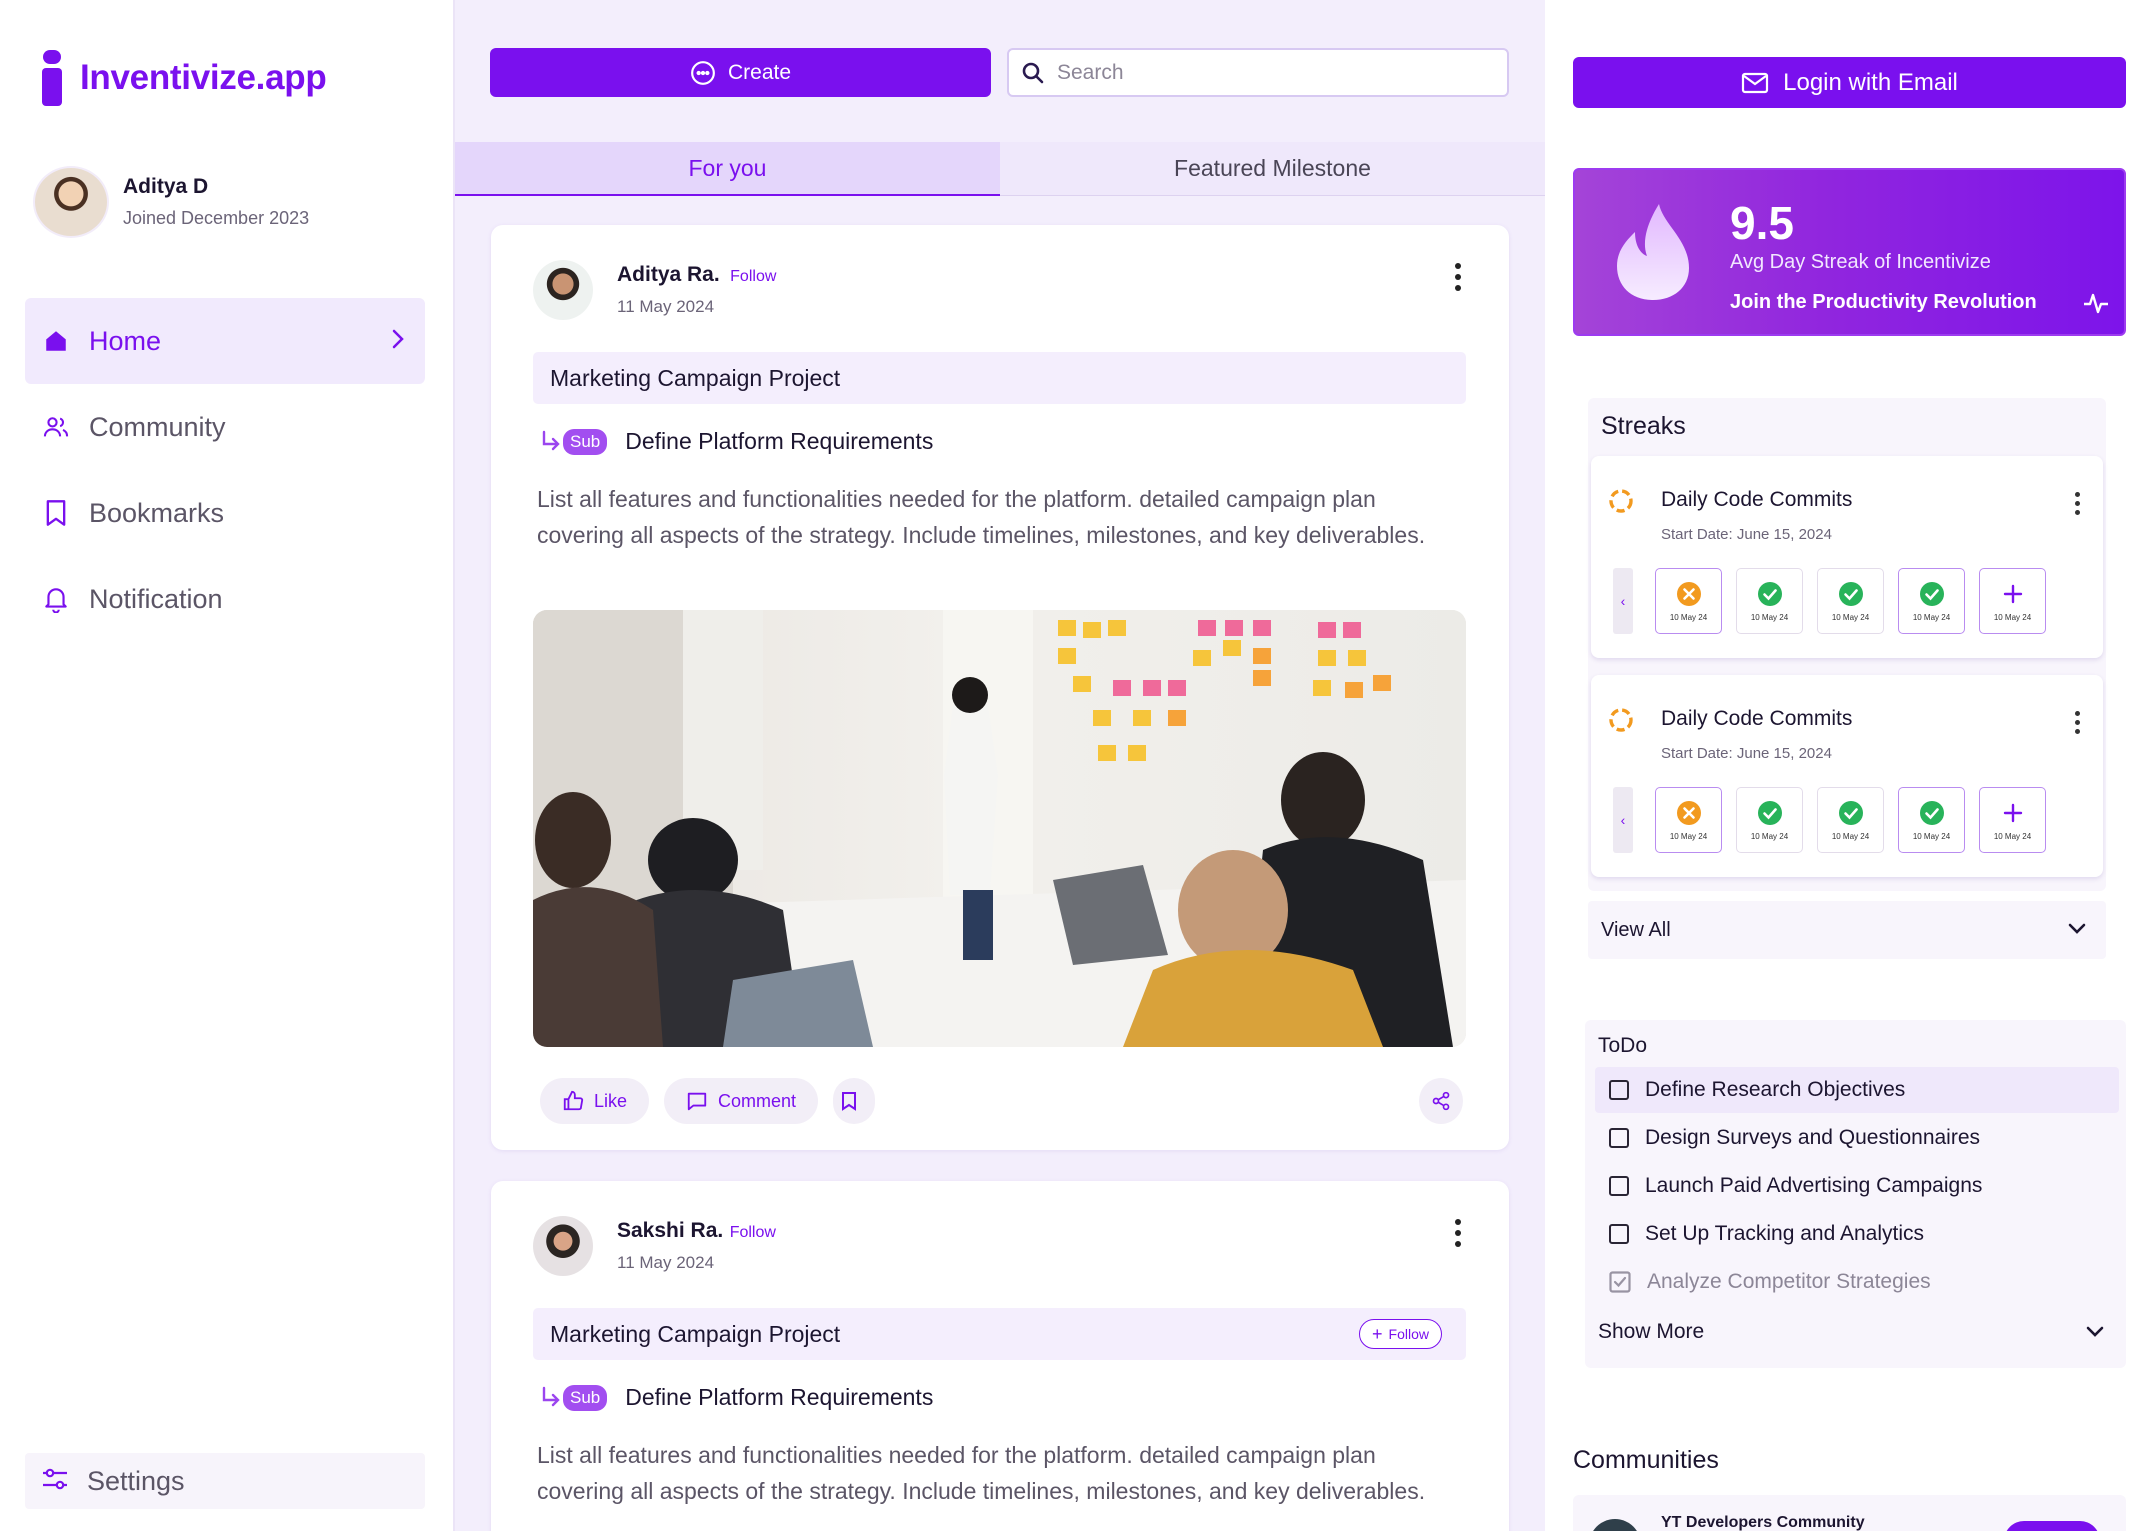 This screenshot has width=2155, height=1531. I want to click on sidebar-item-notification: Notification, so click(225, 599).